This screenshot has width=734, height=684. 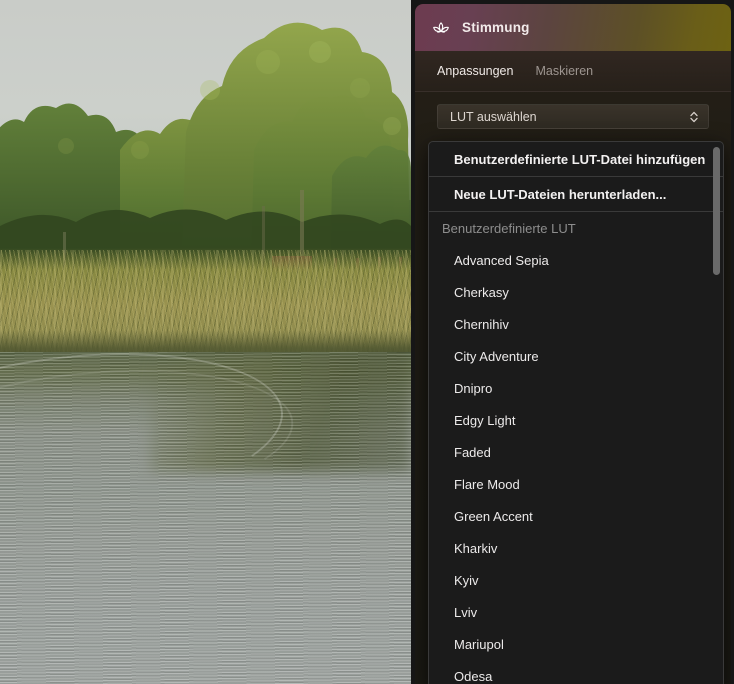 I want to click on list-item: Odesa, so click(x=576, y=672).